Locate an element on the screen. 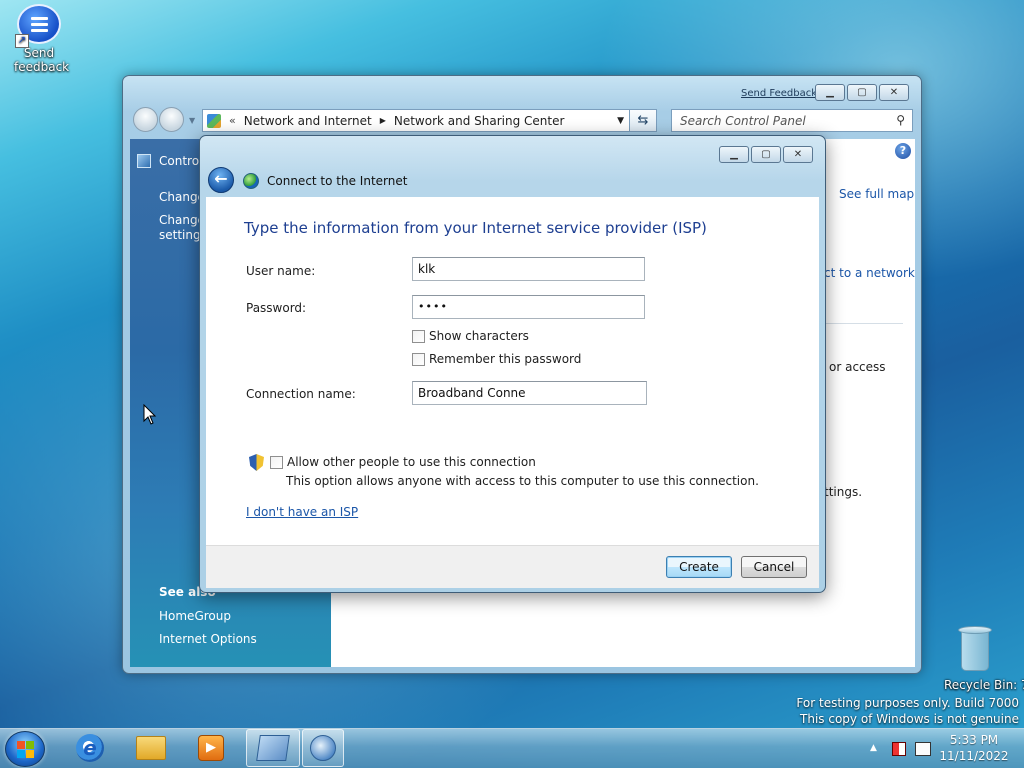 Image resolution: width=1024 pixels, height=768 pixels. taskbar-media-player: ▶ is located at coordinates (211, 748).